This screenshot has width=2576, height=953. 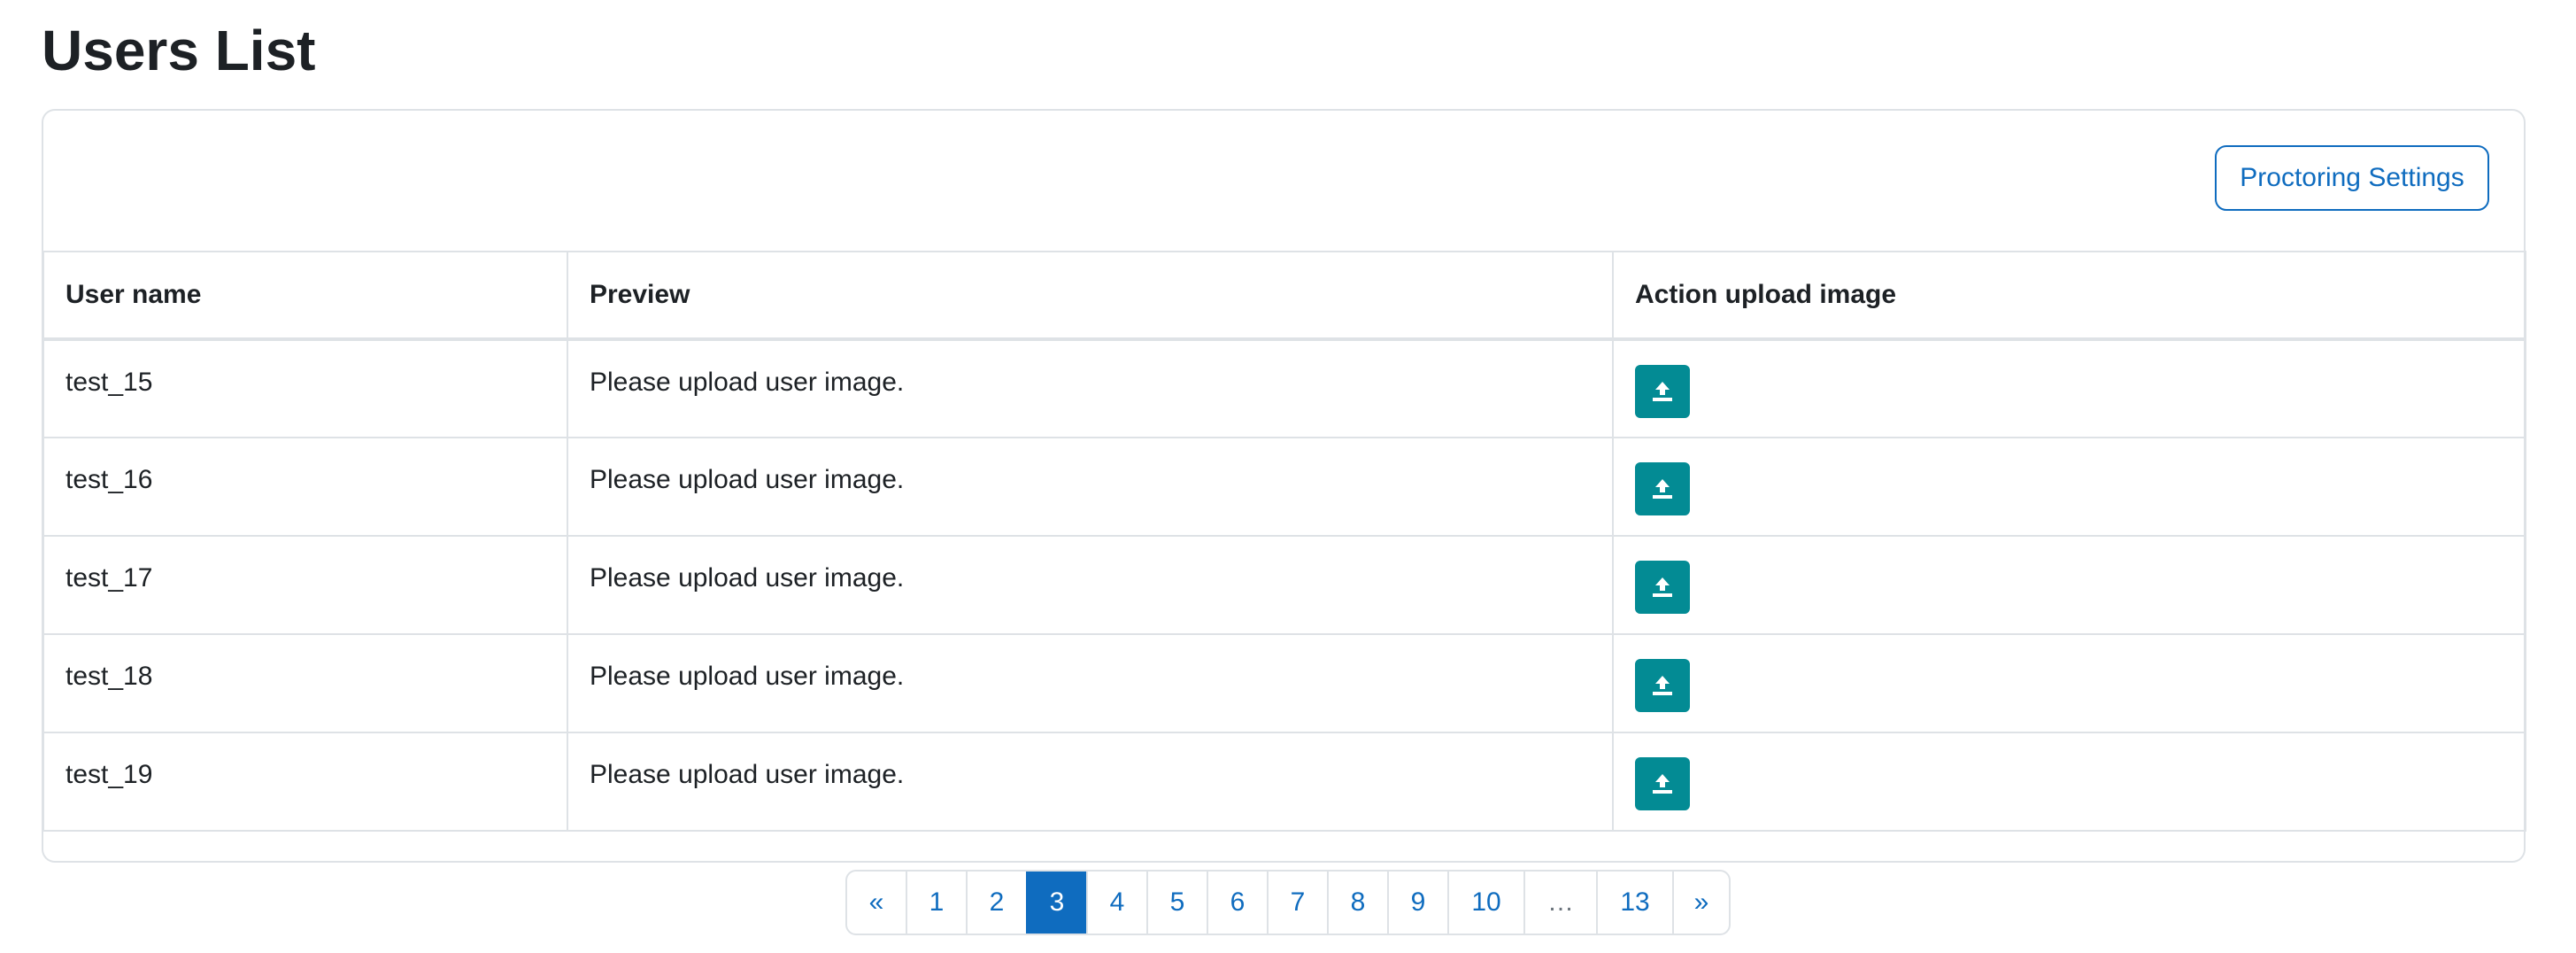 I want to click on username-cell: test_16, so click(x=305, y=487).